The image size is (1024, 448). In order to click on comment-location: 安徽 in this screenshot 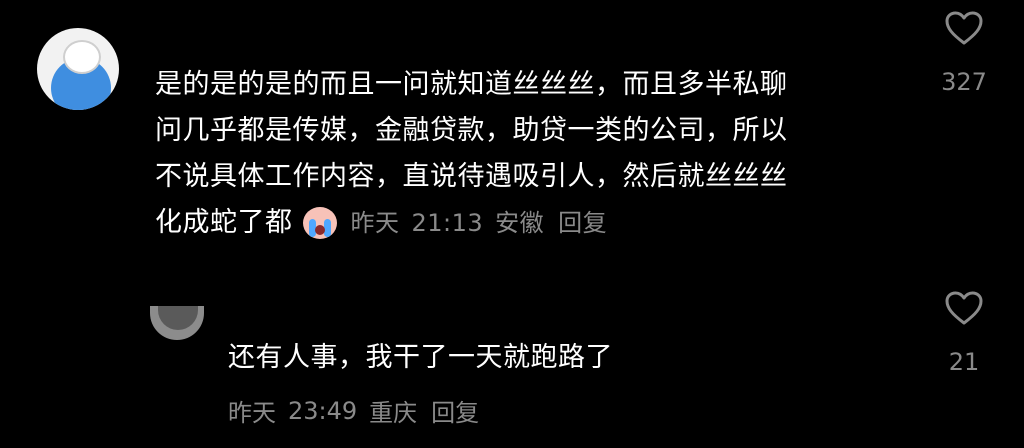, I will do `click(520, 223)`.